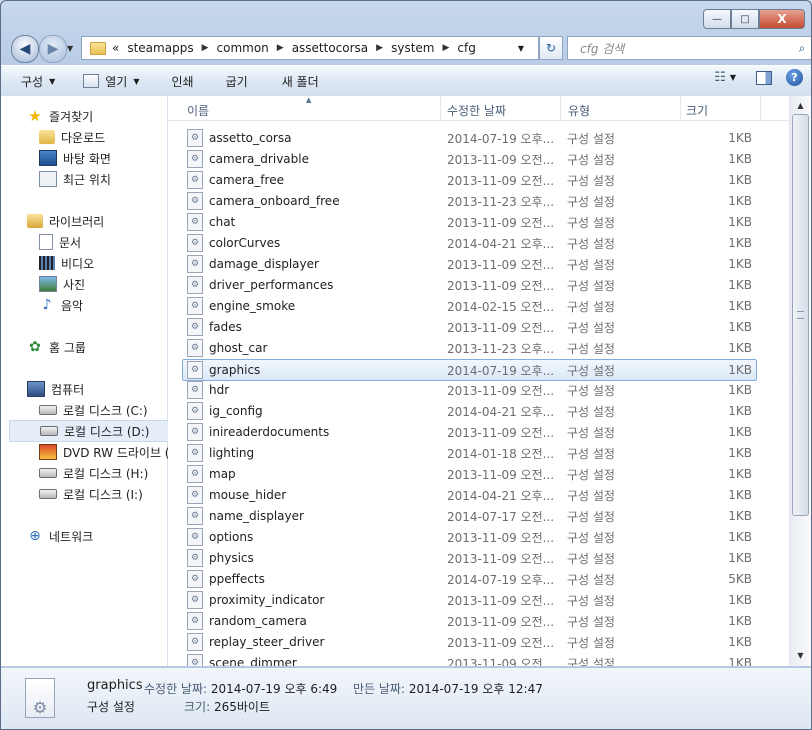 This screenshot has height=730, width=812. What do you see at coordinates (253, 661) in the screenshot?
I see `file-name: scene_dimmer` at bounding box center [253, 661].